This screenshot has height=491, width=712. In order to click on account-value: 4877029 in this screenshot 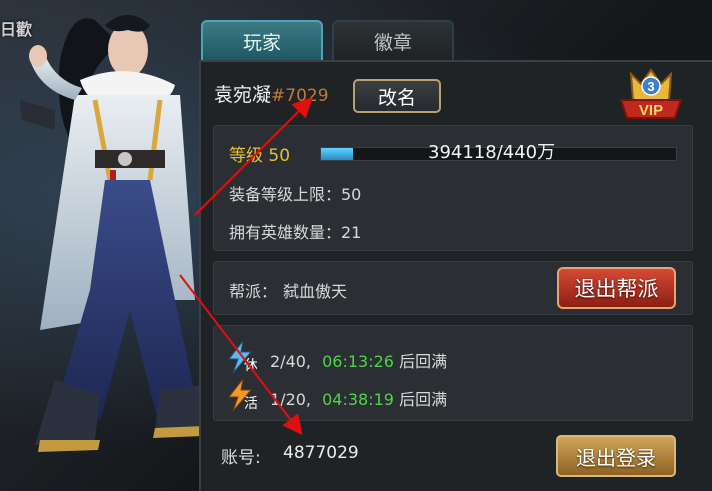, I will do `click(321, 453)`.